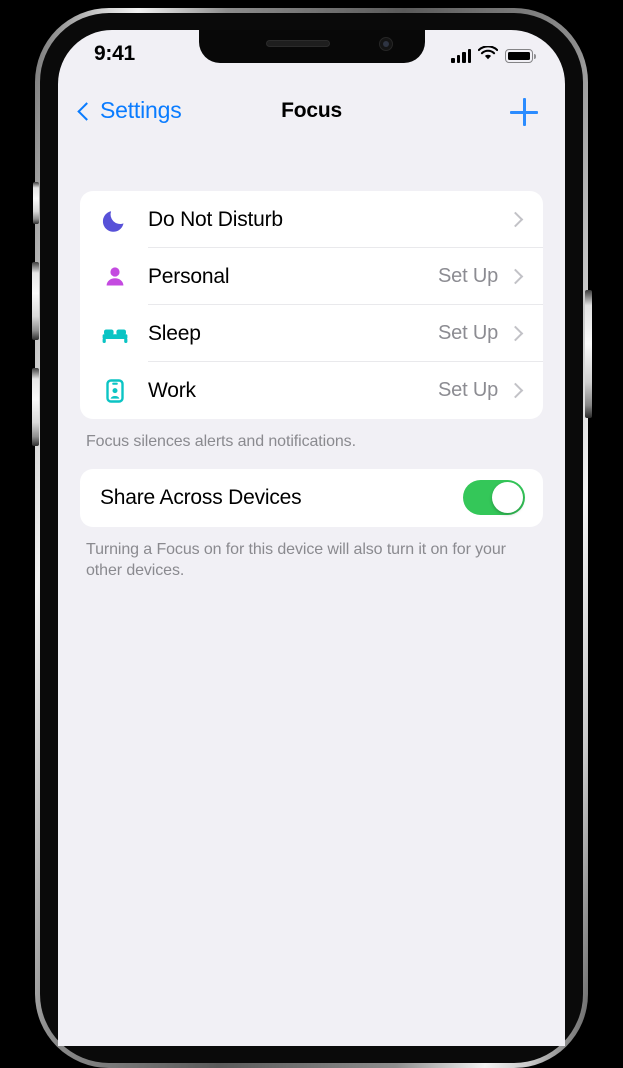 This screenshot has height=1068, width=623. What do you see at coordinates (35, 301) in the screenshot?
I see `volume-up-button` at bounding box center [35, 301].